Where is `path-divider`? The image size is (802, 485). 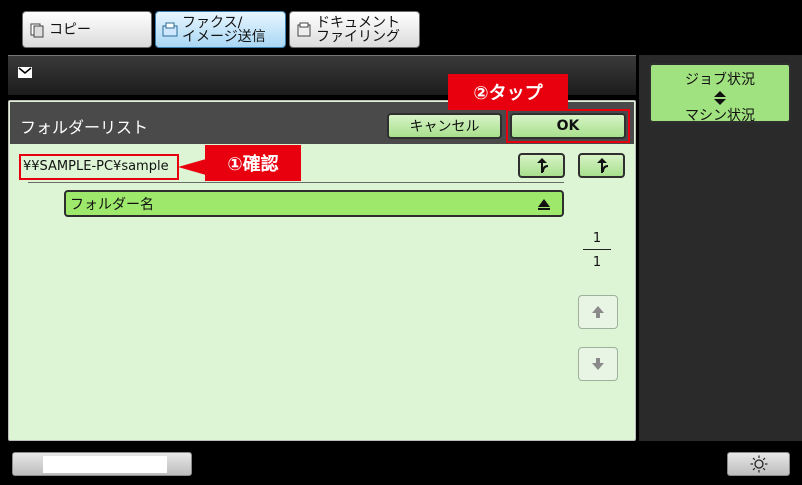
path-divider is located at coordinates (296, 182).